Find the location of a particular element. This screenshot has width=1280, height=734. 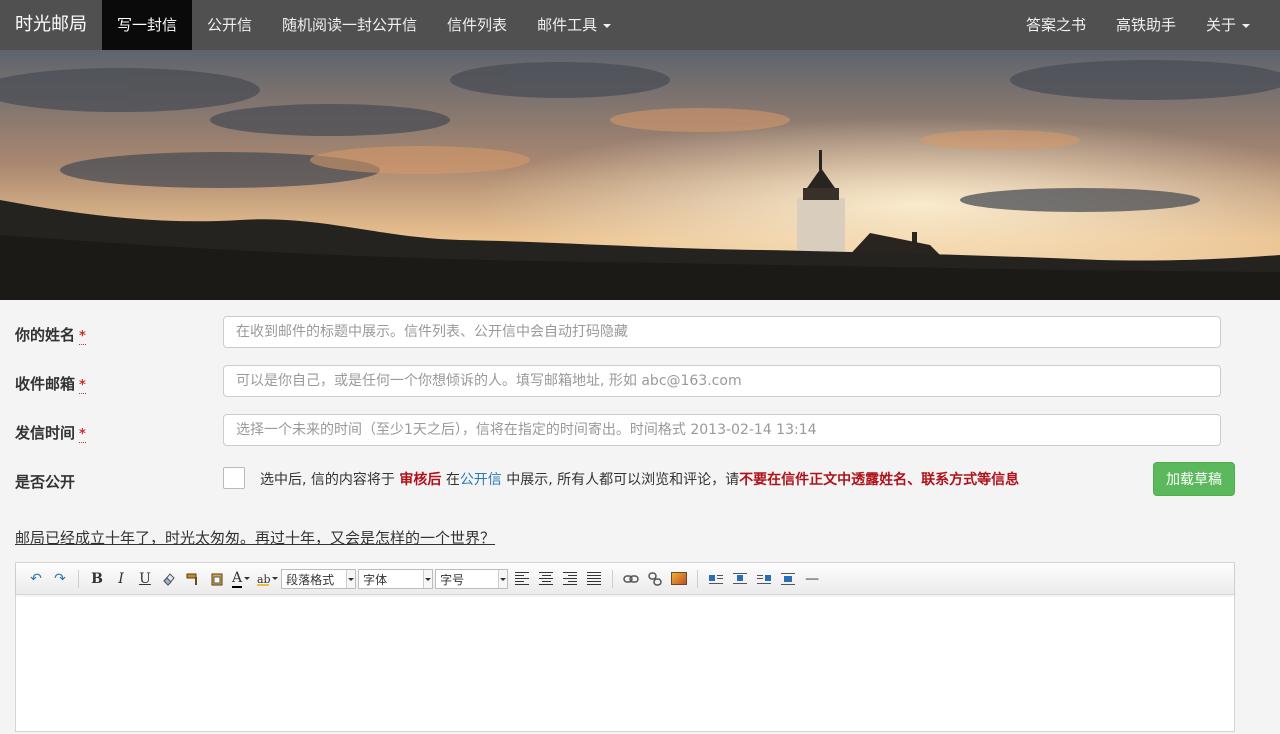

public-letters-link: 公开信 is located at coordinates (481, 480).